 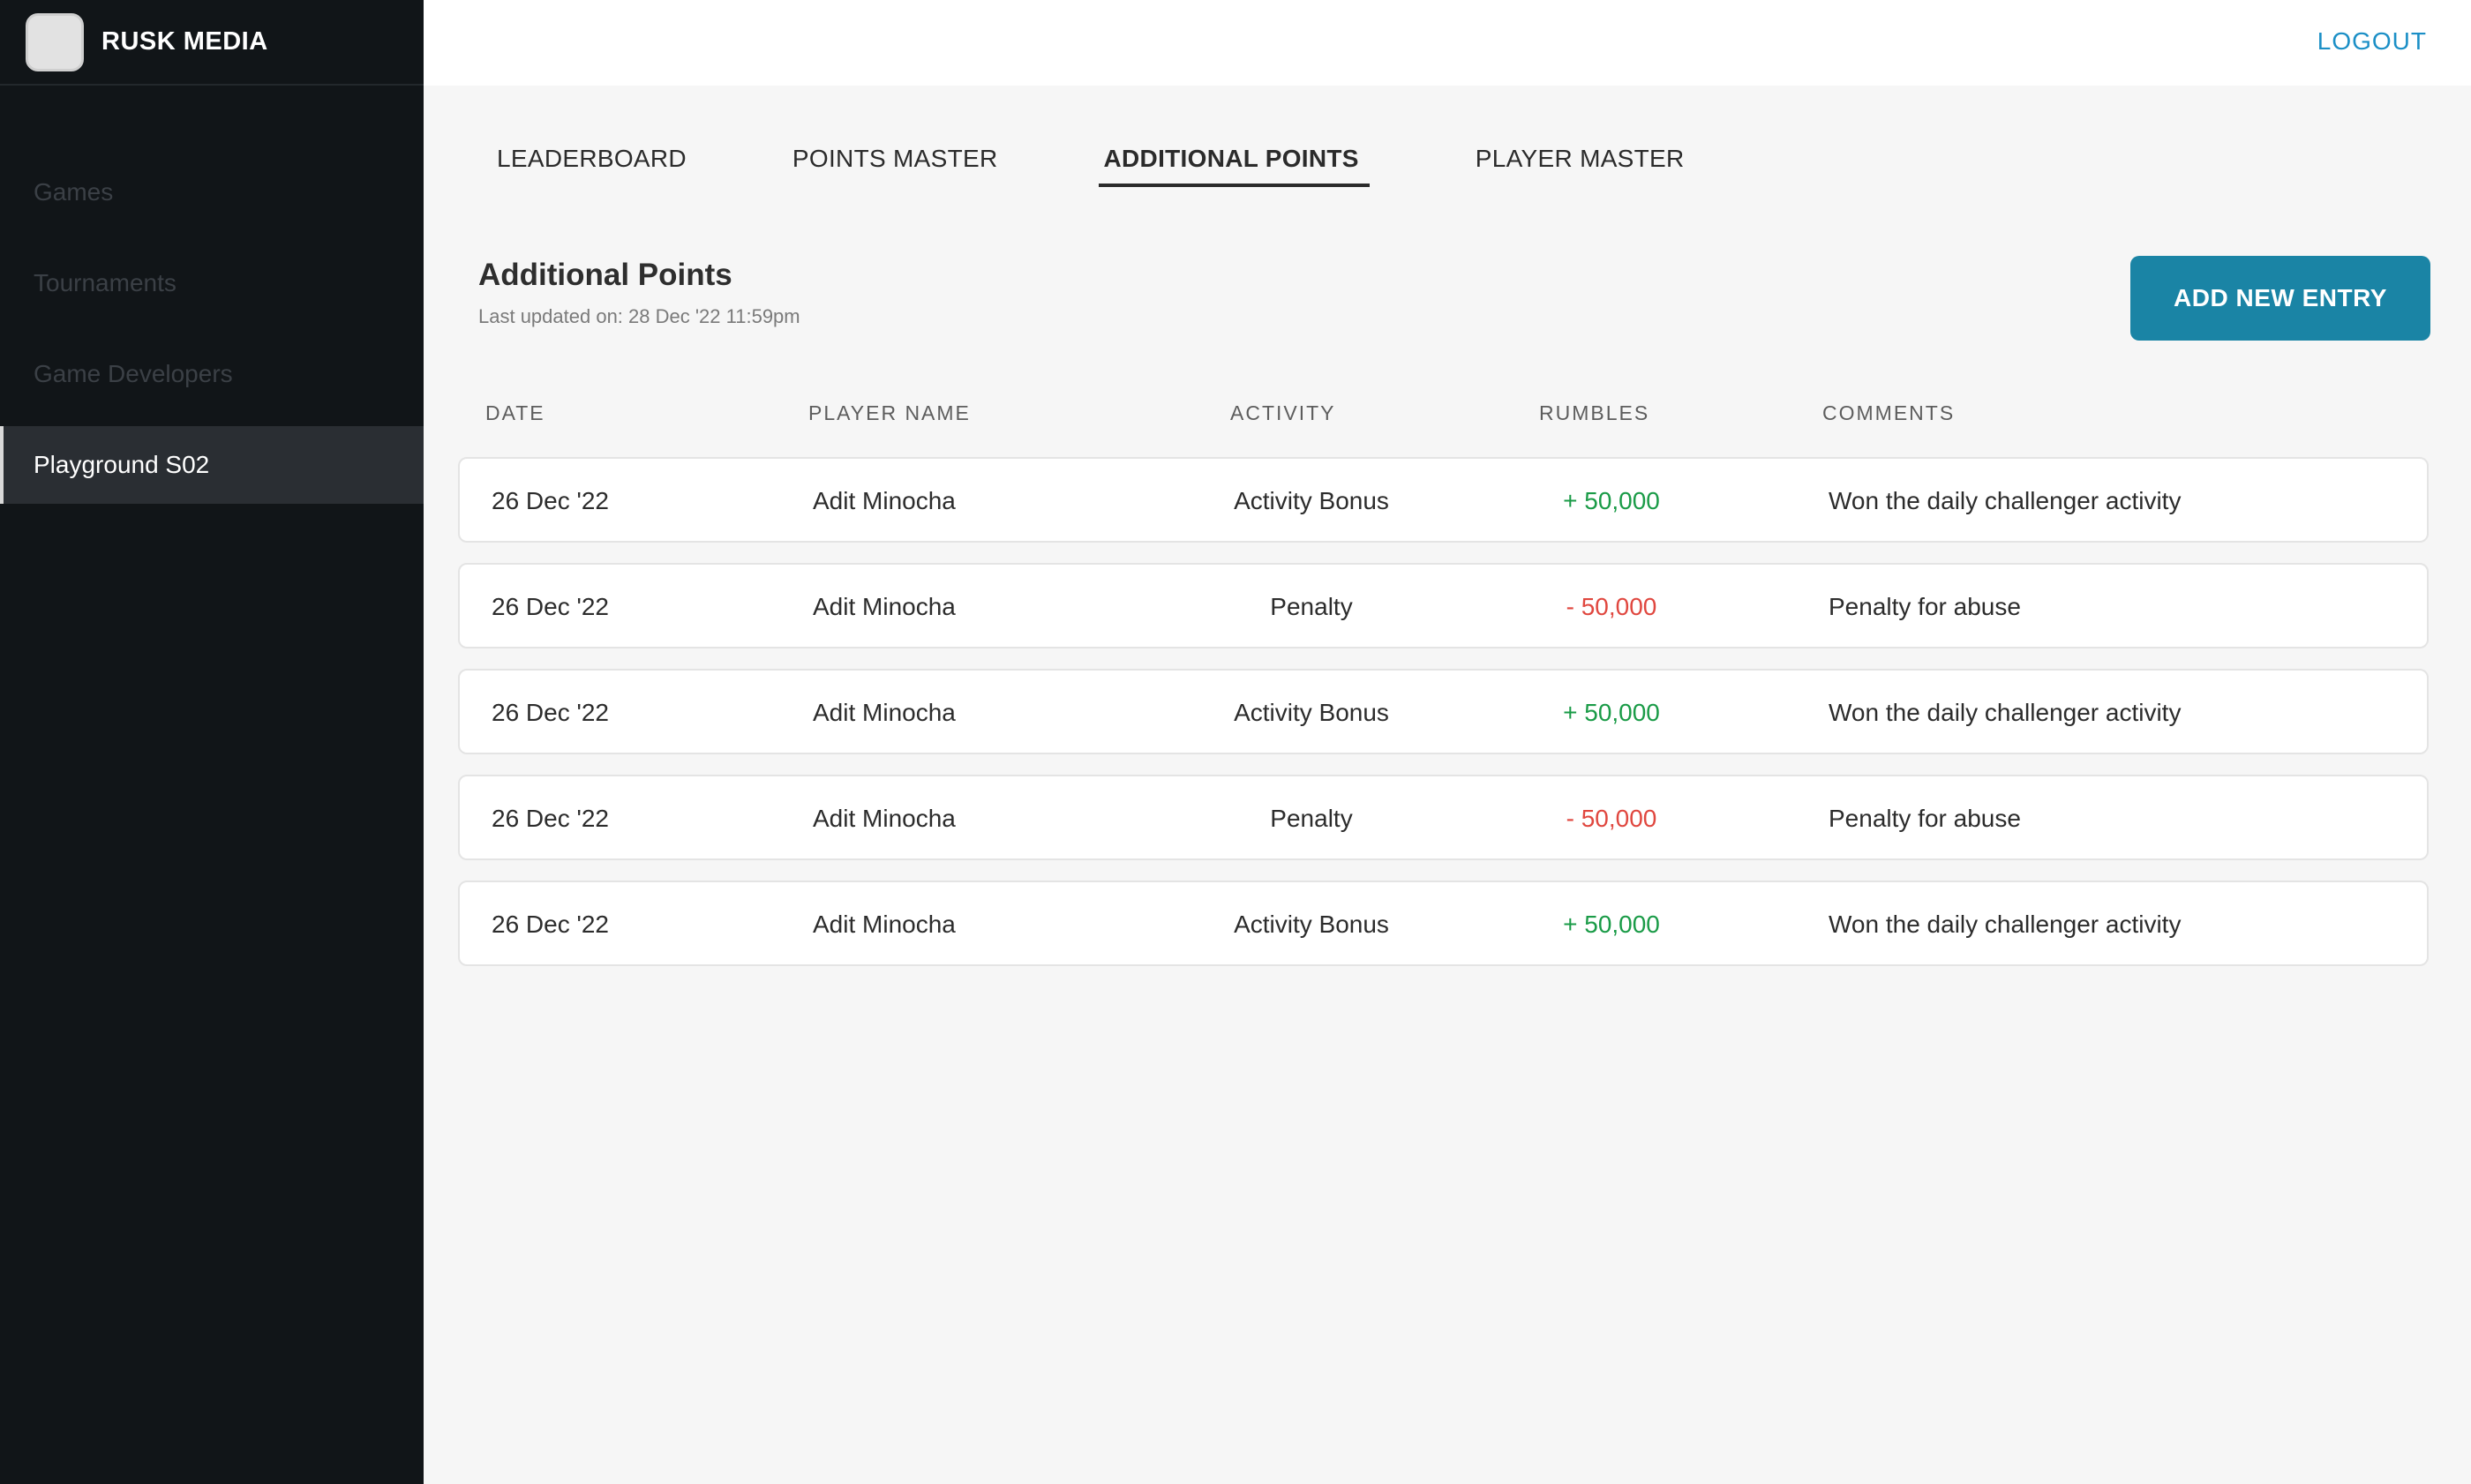 I want to click on column-header-activity: ACTIVITY, so click(x=1283, y=412).